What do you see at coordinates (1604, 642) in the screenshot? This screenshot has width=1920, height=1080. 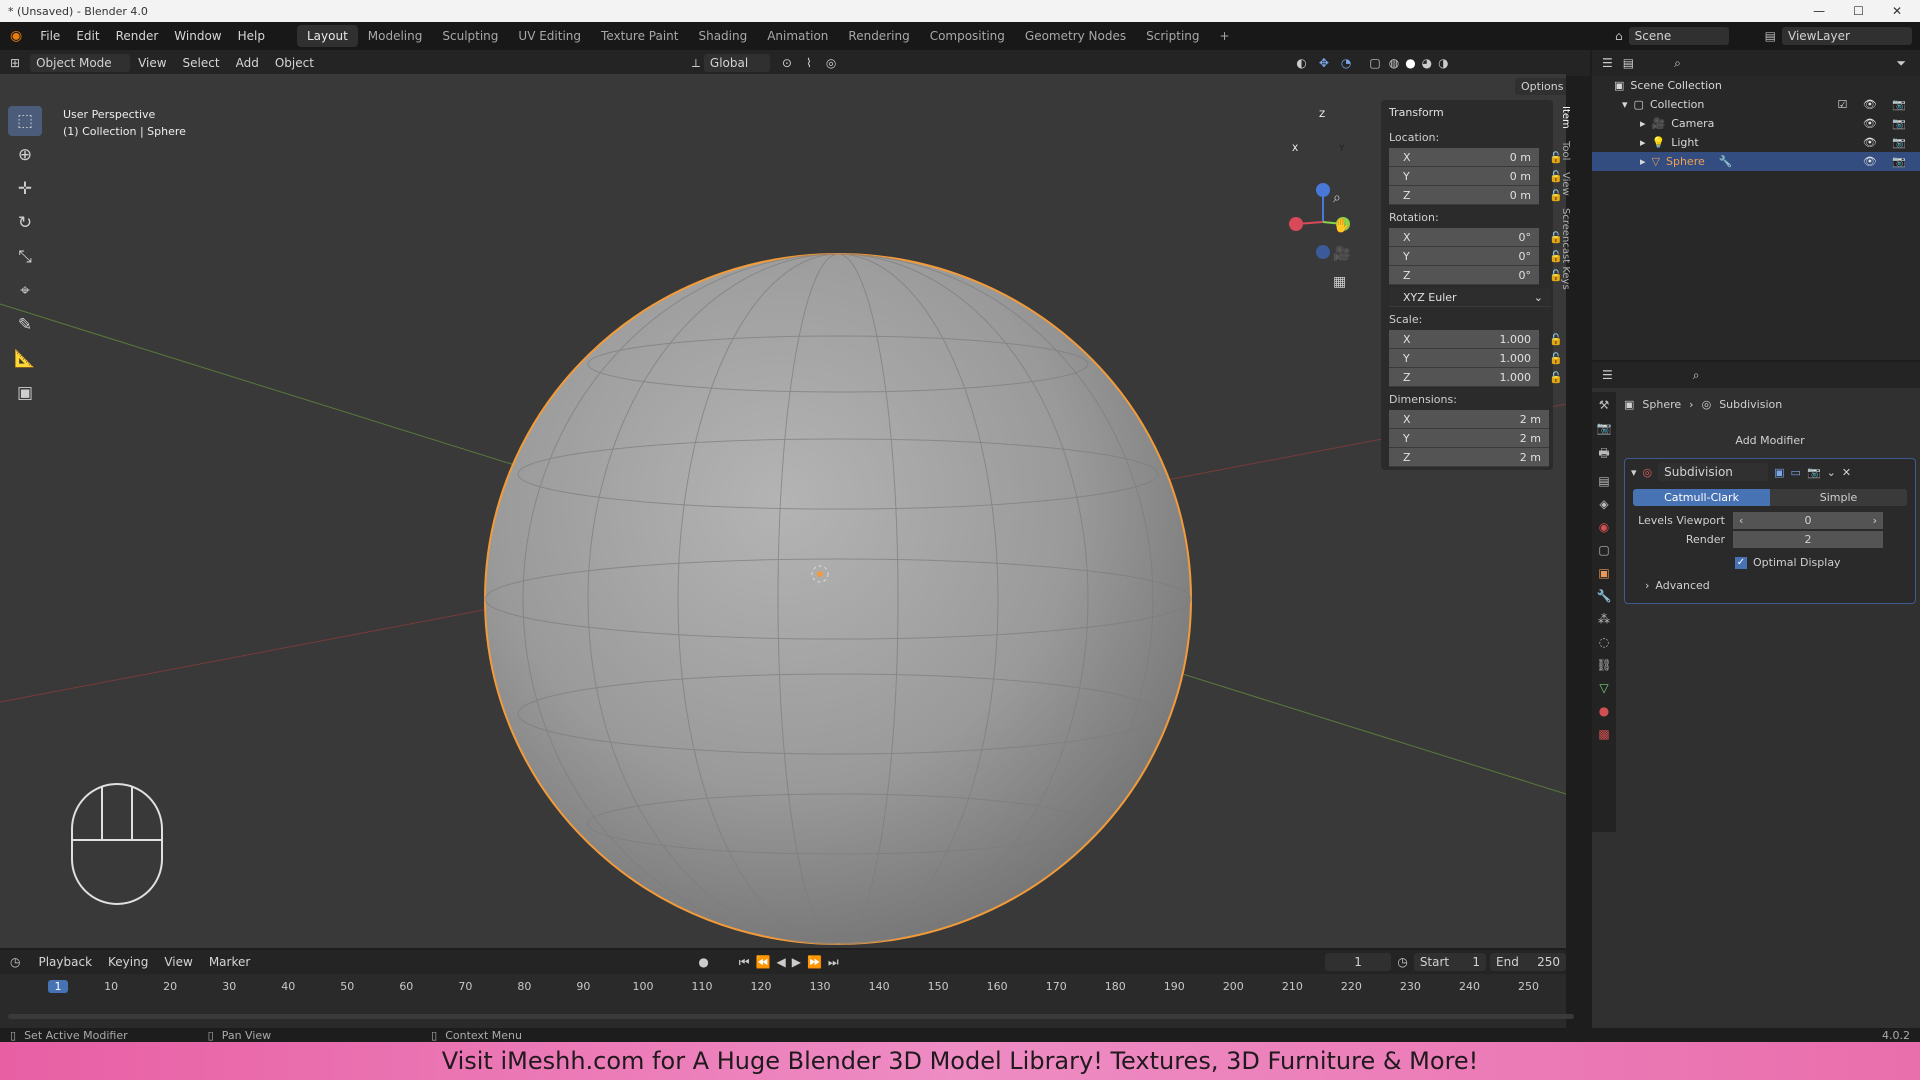 I see `physics-tab-icon: ◌` at bounding box center [1604, 642].